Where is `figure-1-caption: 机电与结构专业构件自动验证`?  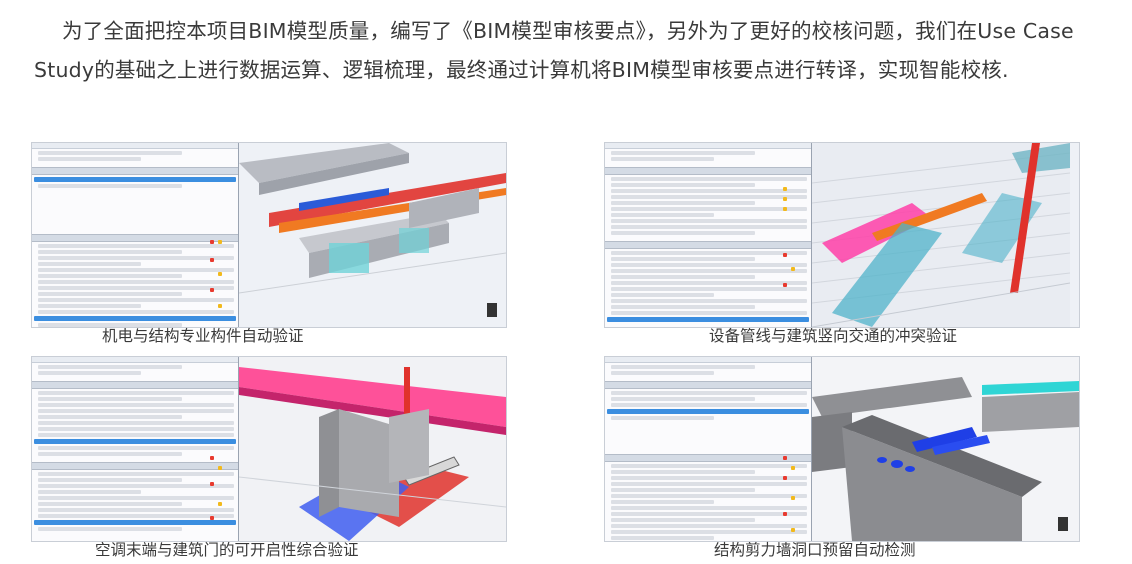
figure-1-caption: 机电与结构专业构件自动验证 is located at coordinates (203, 336).